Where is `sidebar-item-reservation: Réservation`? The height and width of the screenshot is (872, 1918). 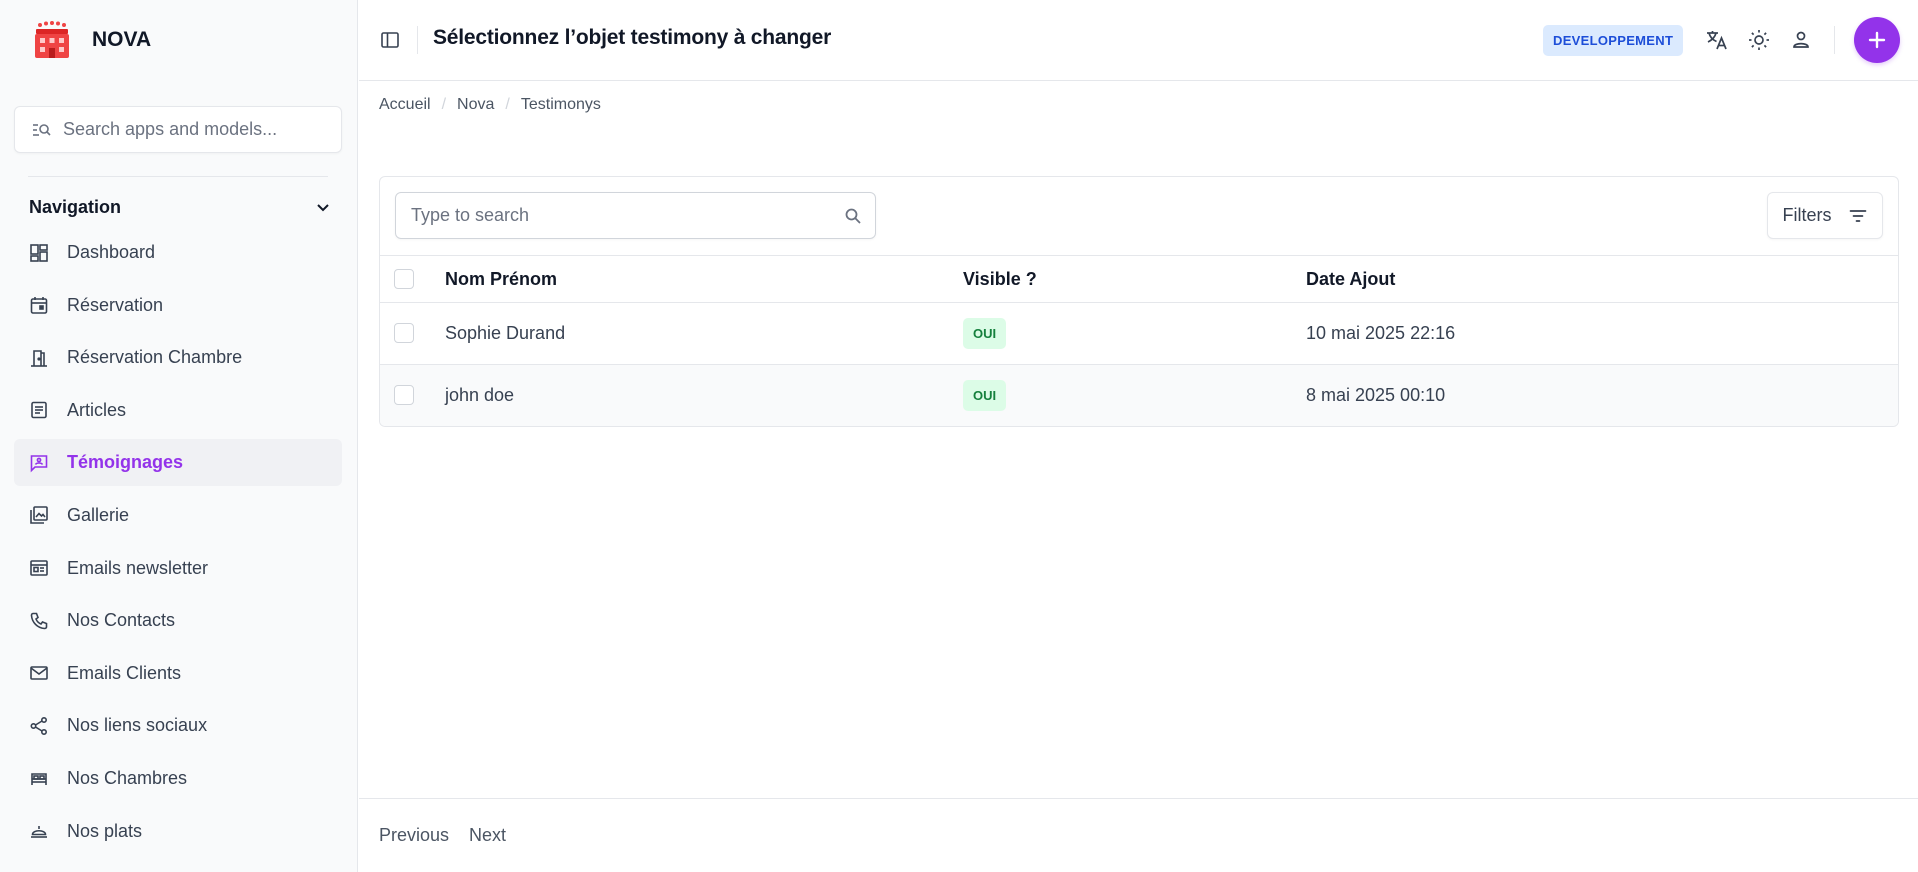 sidebar-item-reservation: Réservation is located at coordinates (178, 305).